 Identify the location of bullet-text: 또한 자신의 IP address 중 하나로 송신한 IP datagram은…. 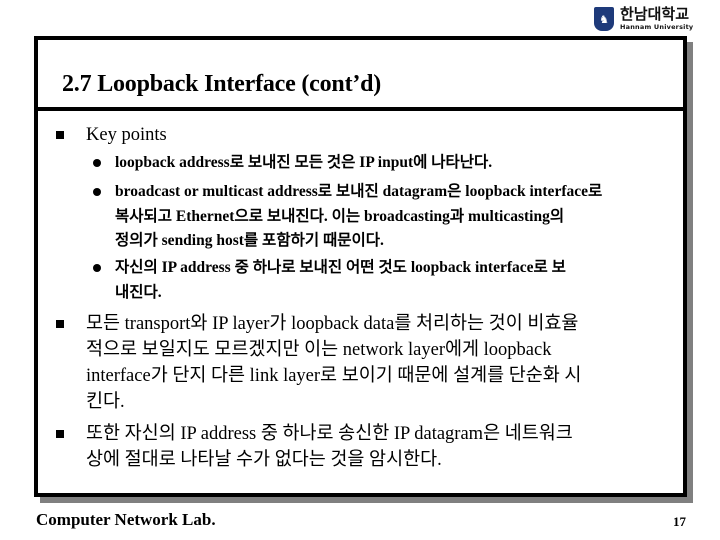
(376, 447).